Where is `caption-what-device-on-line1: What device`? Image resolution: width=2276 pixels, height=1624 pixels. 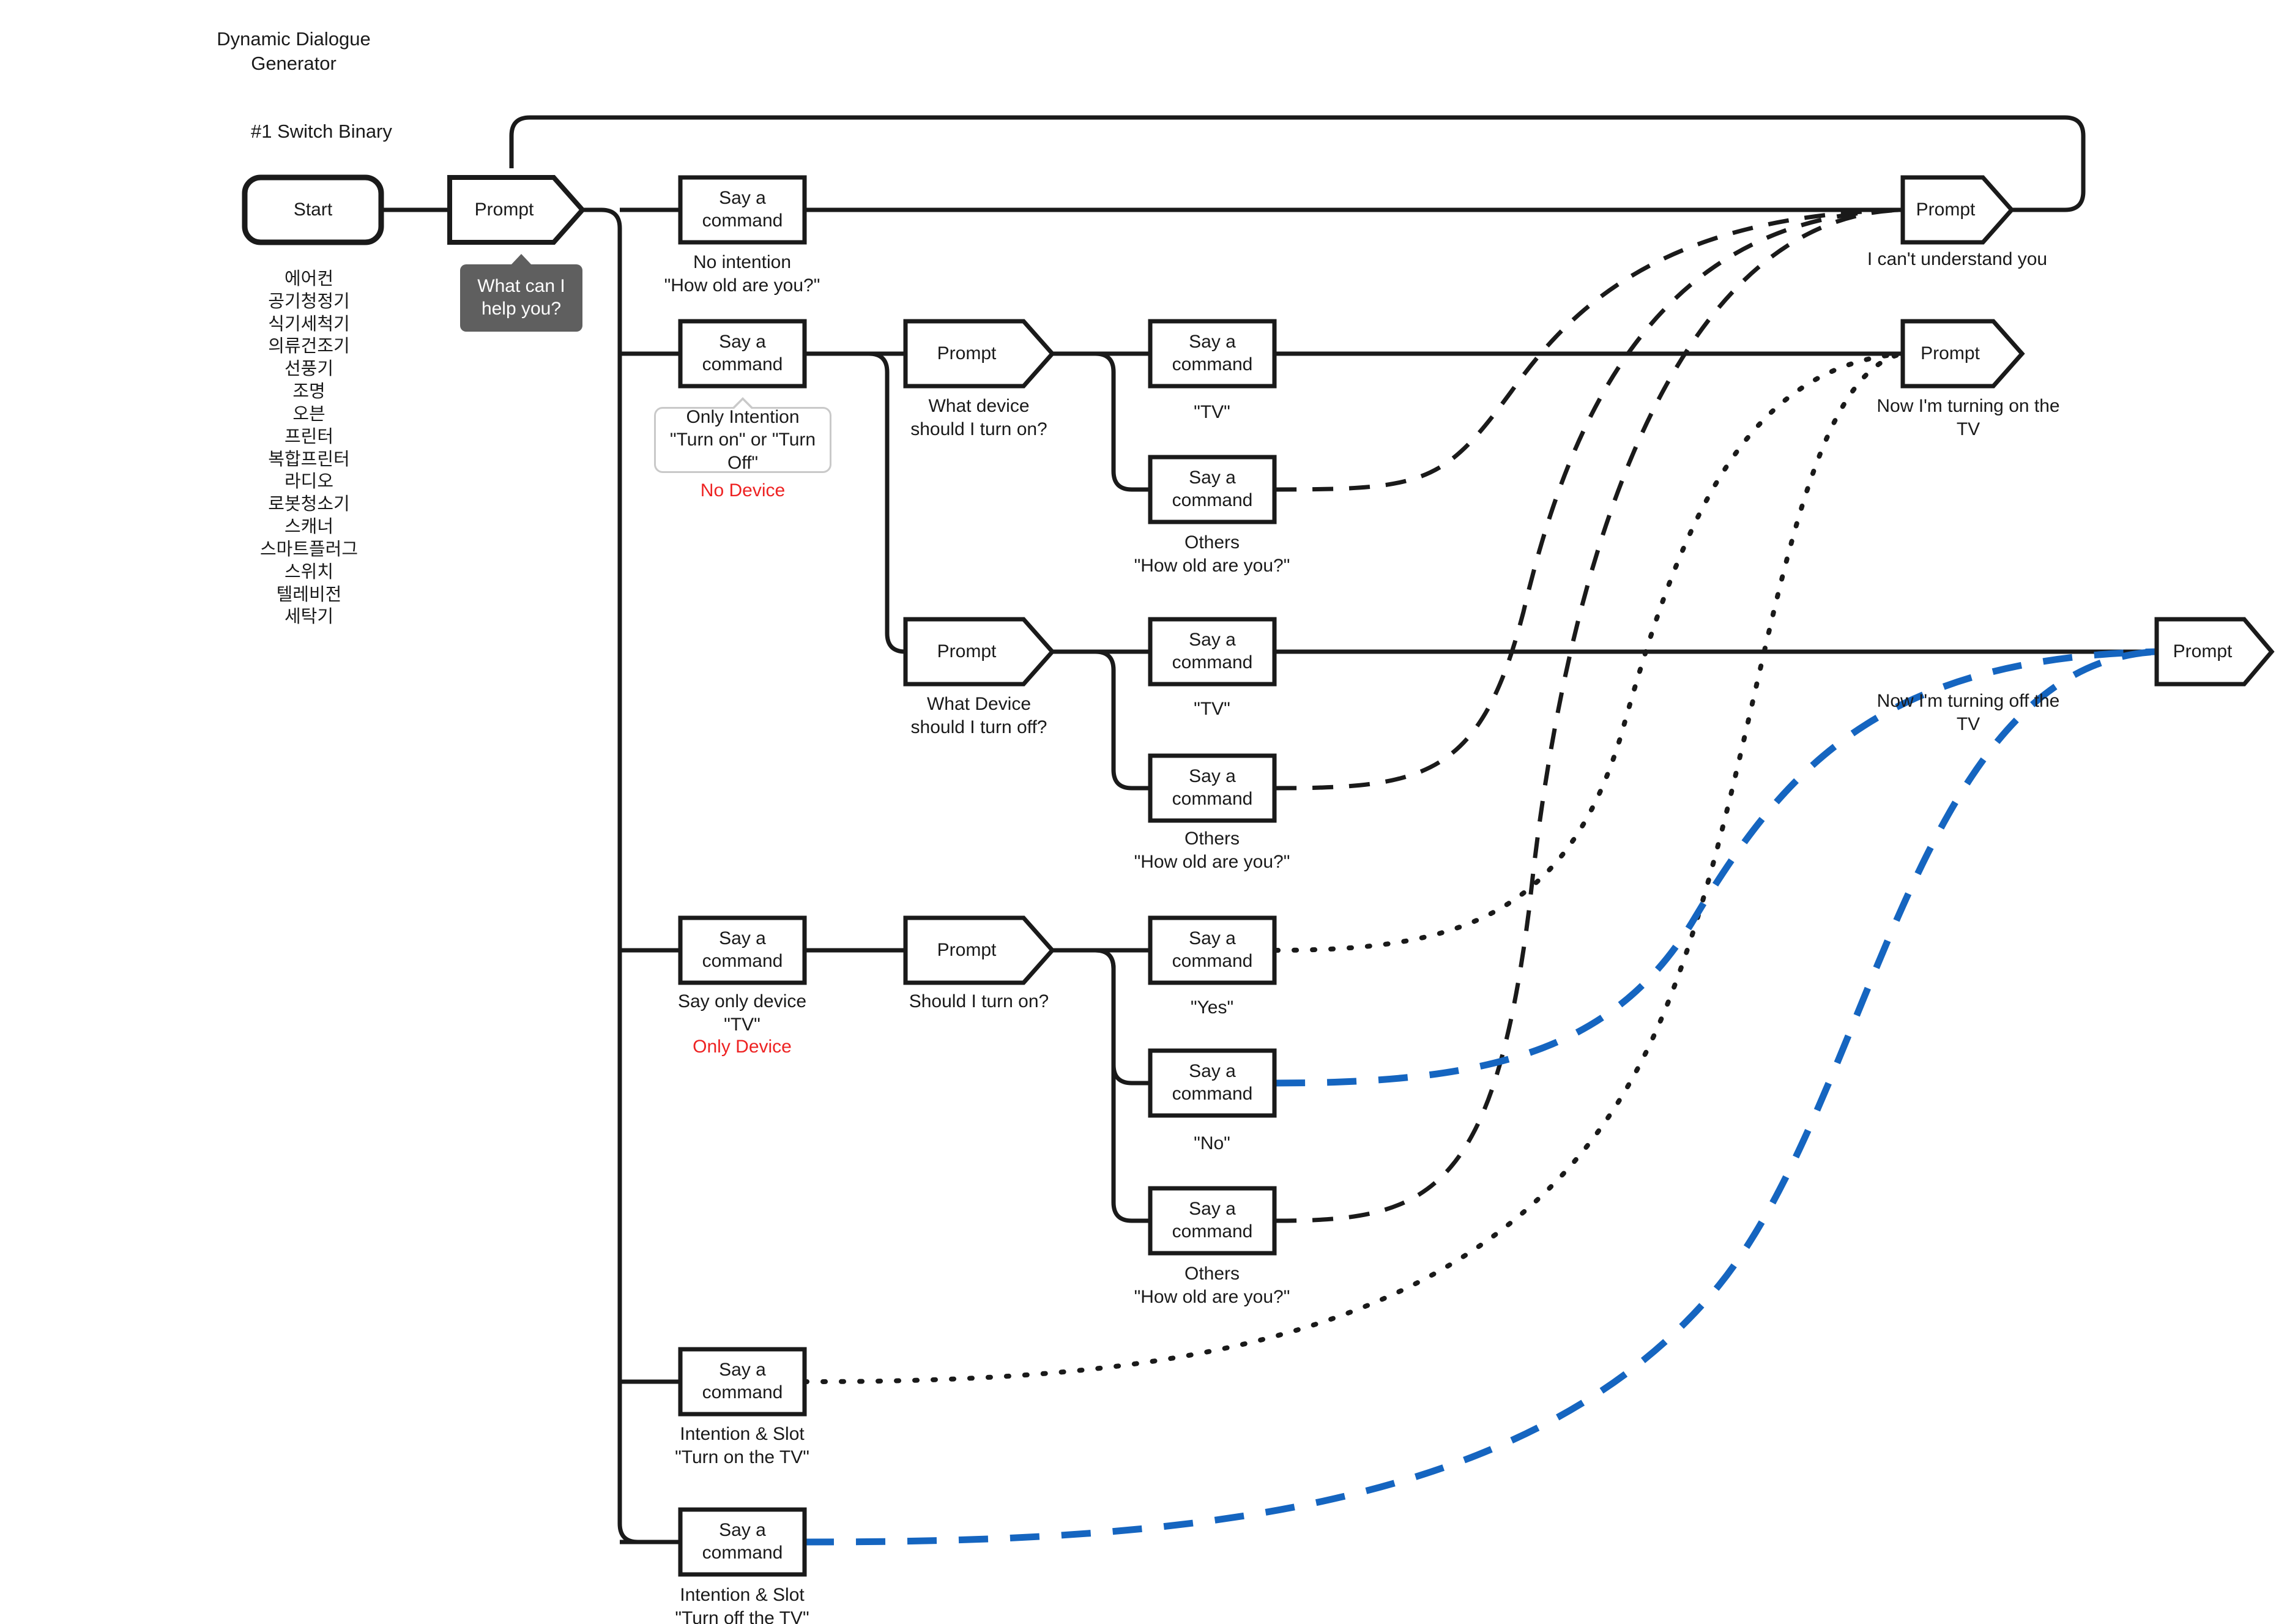 caption-what-device-on-line1: What device is located at coordinates (979, 406).